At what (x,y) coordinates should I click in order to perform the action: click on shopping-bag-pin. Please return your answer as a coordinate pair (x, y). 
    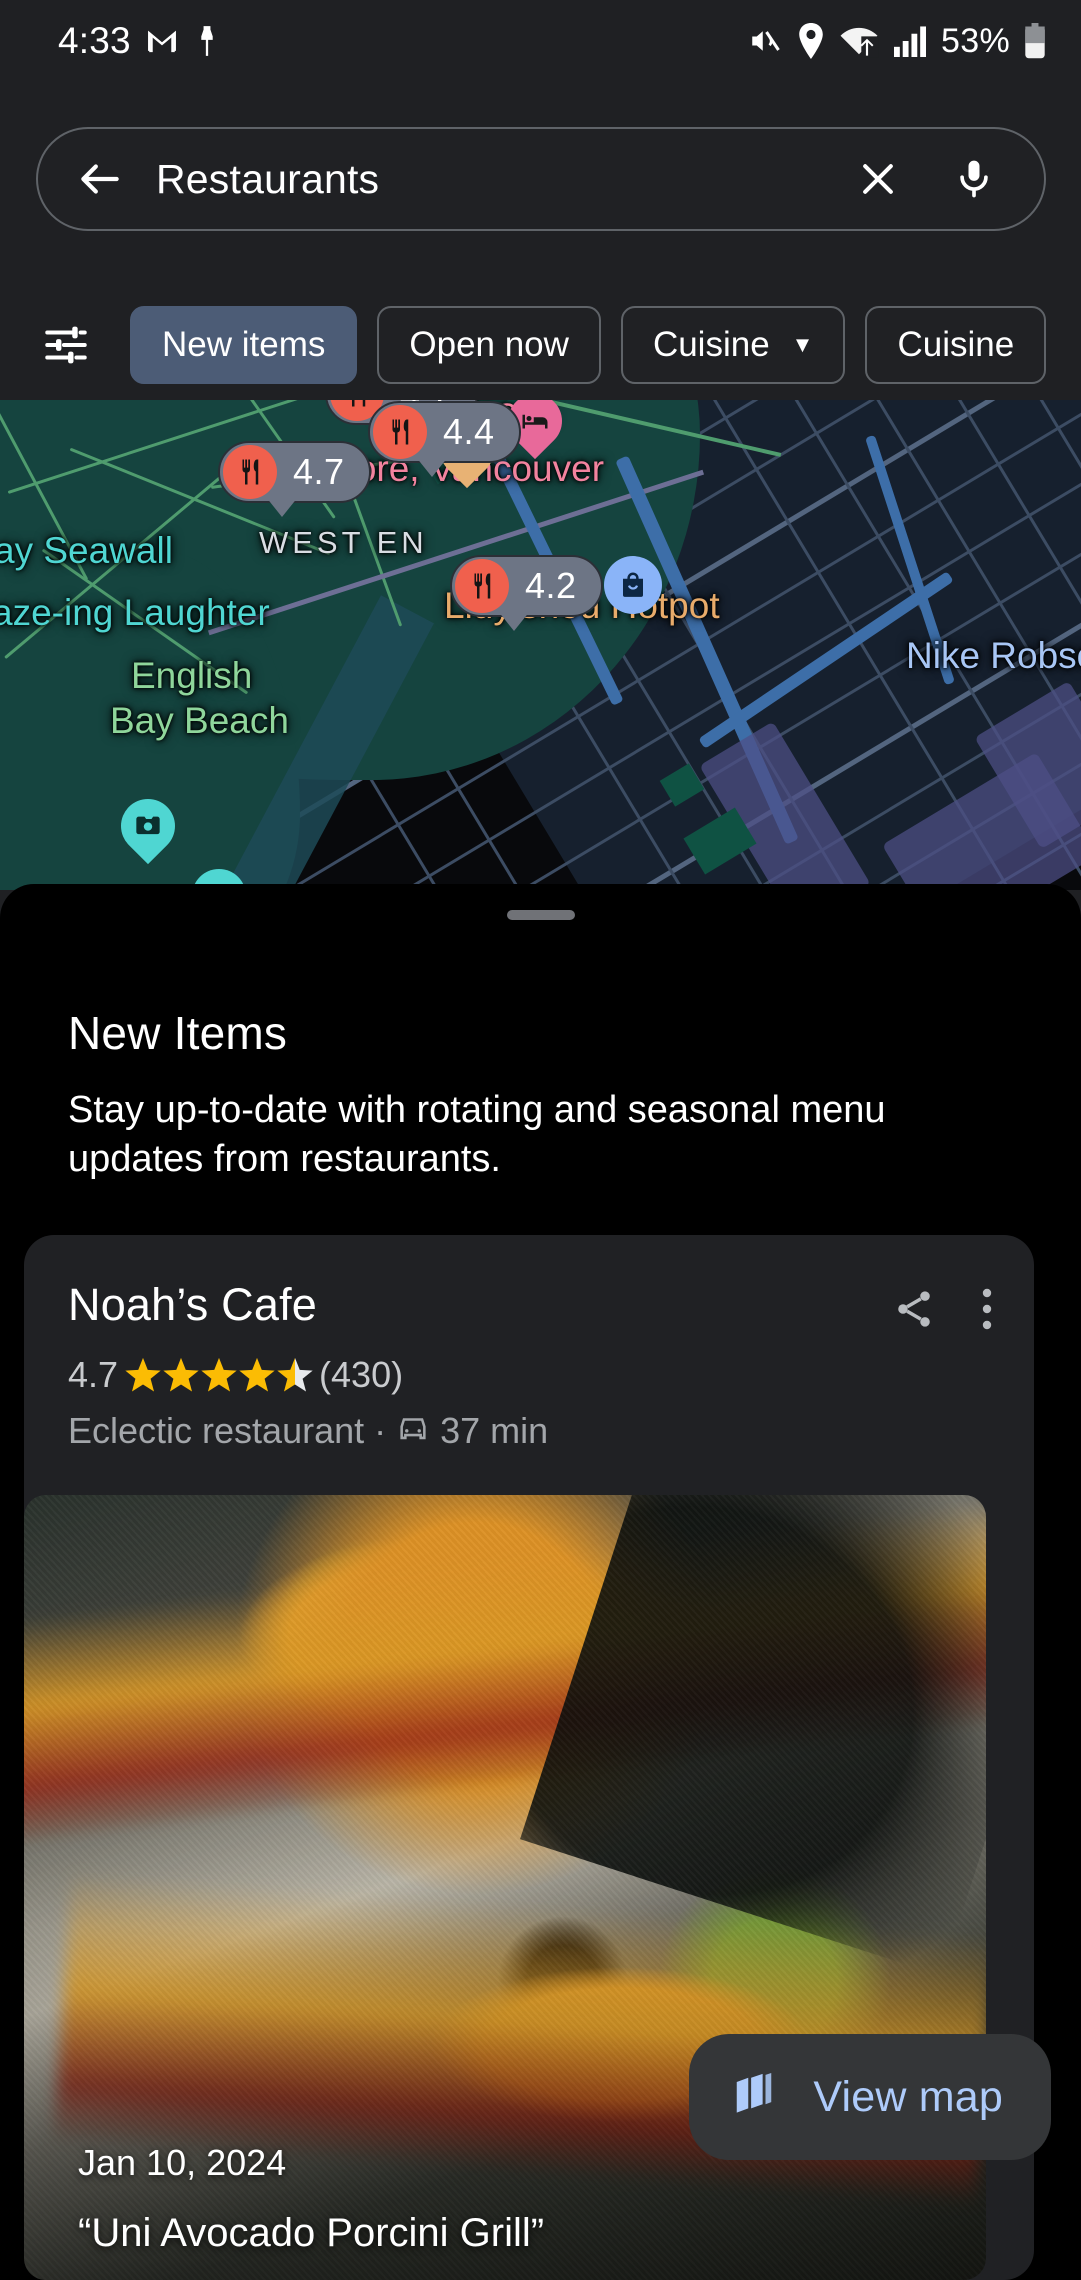
    Looking at the image, I should click on (633, 585).